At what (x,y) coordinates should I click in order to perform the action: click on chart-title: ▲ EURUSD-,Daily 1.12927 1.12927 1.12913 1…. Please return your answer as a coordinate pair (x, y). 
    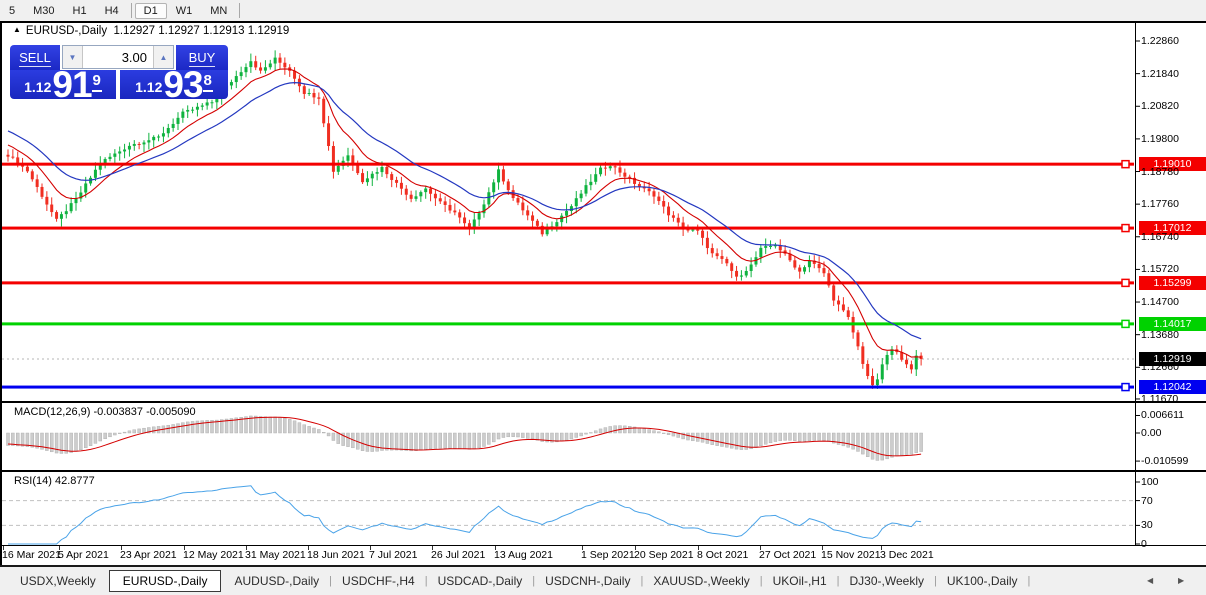
    Looking at the image, I should click on (151, 31).